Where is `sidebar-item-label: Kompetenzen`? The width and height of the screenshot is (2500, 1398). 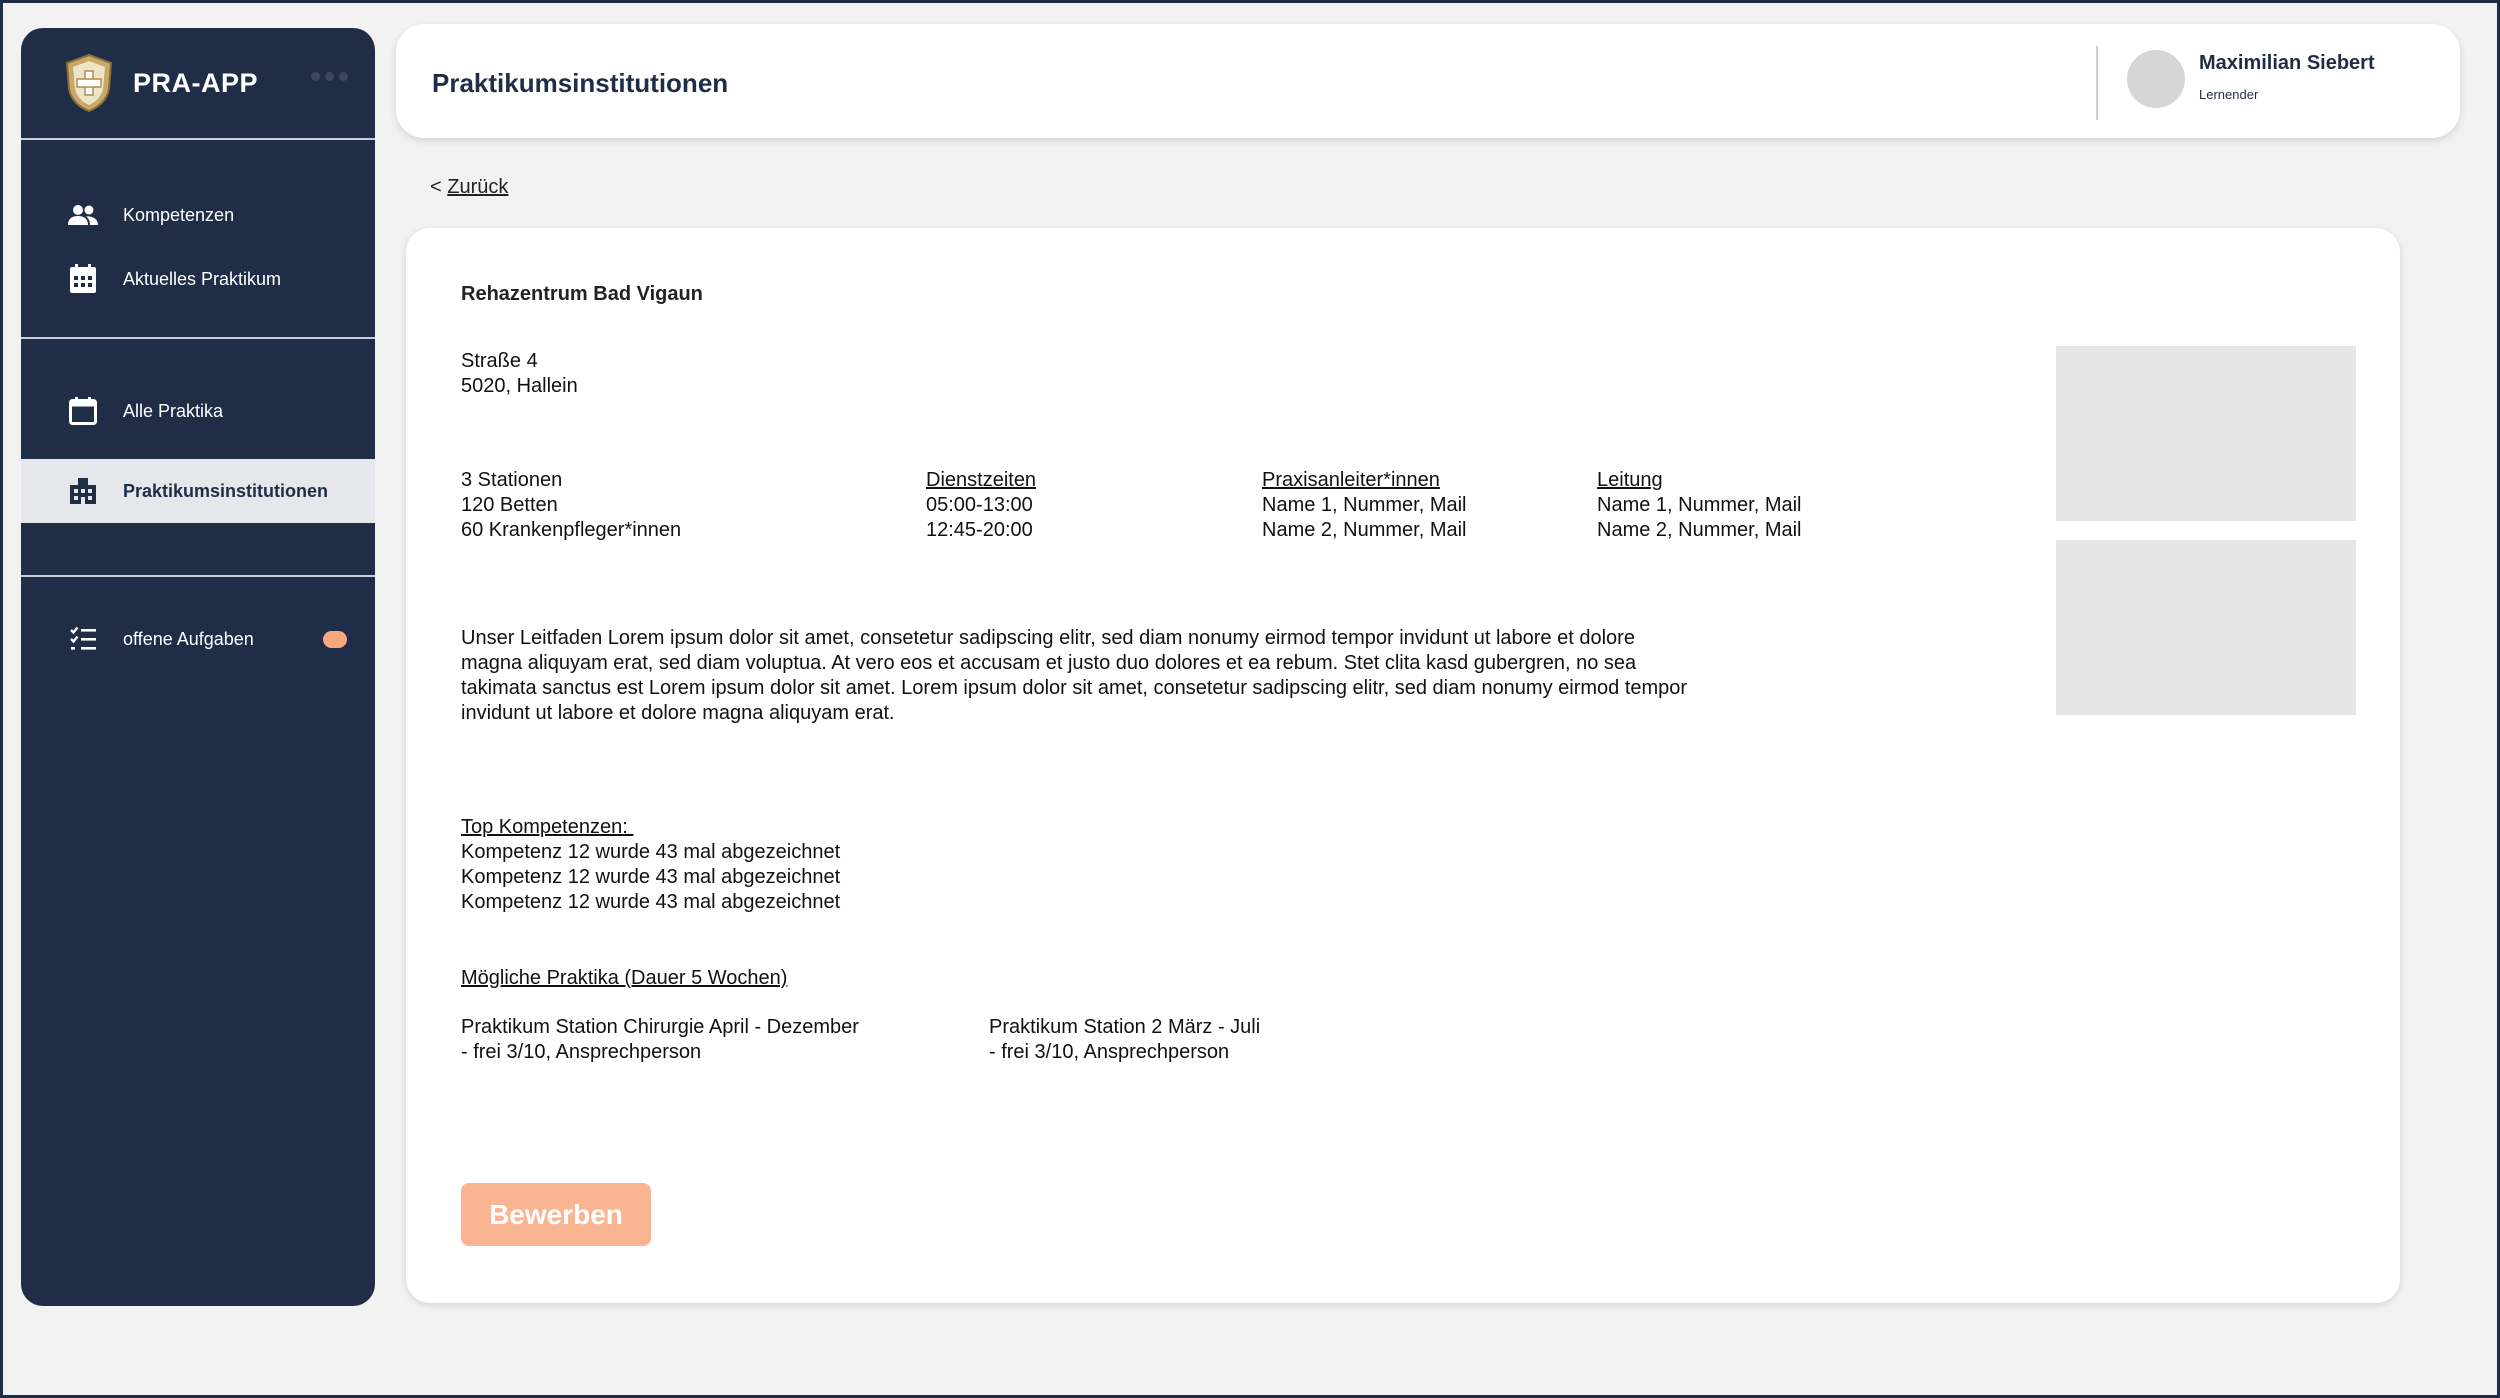
sidebar-item-label: Kompetenzen is located at coordinates (179, 214).